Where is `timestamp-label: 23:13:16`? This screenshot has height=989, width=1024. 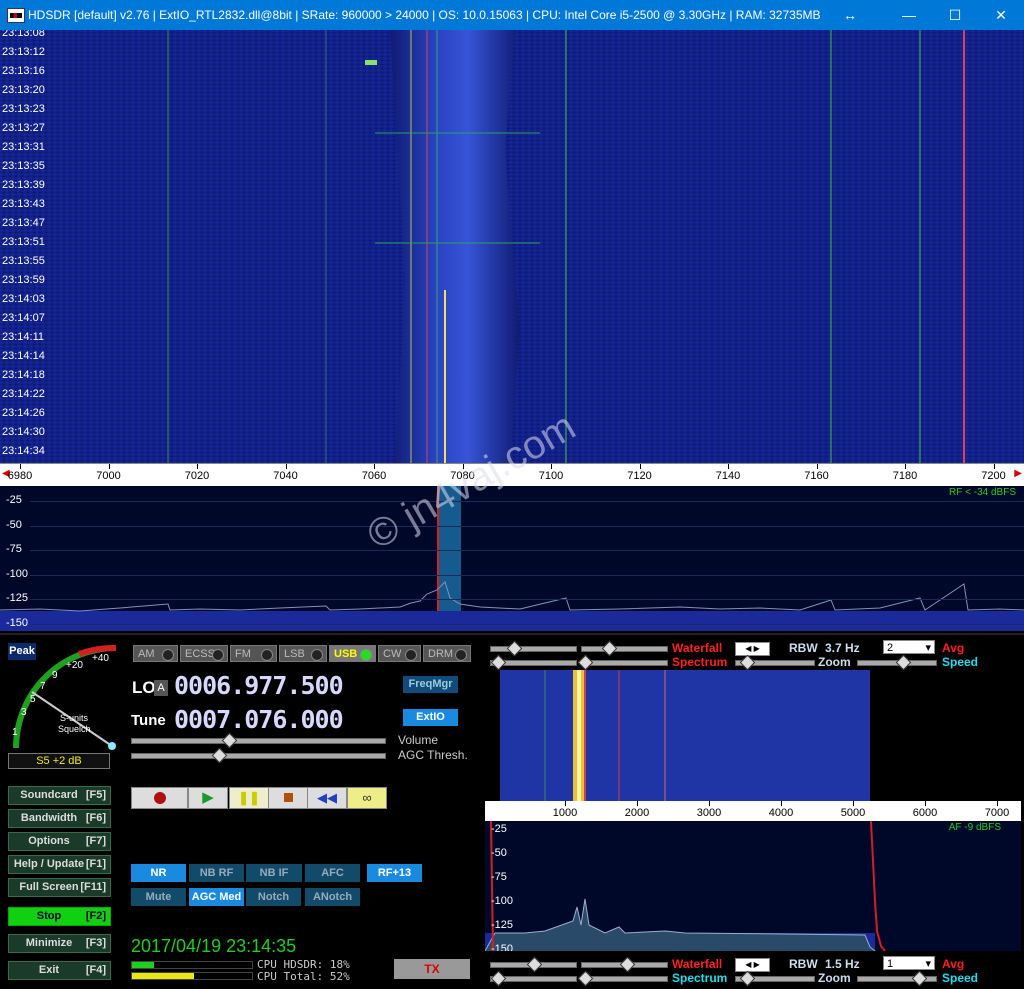 timestamp-label: 23:13:16 is located at coordinates (23, 71).